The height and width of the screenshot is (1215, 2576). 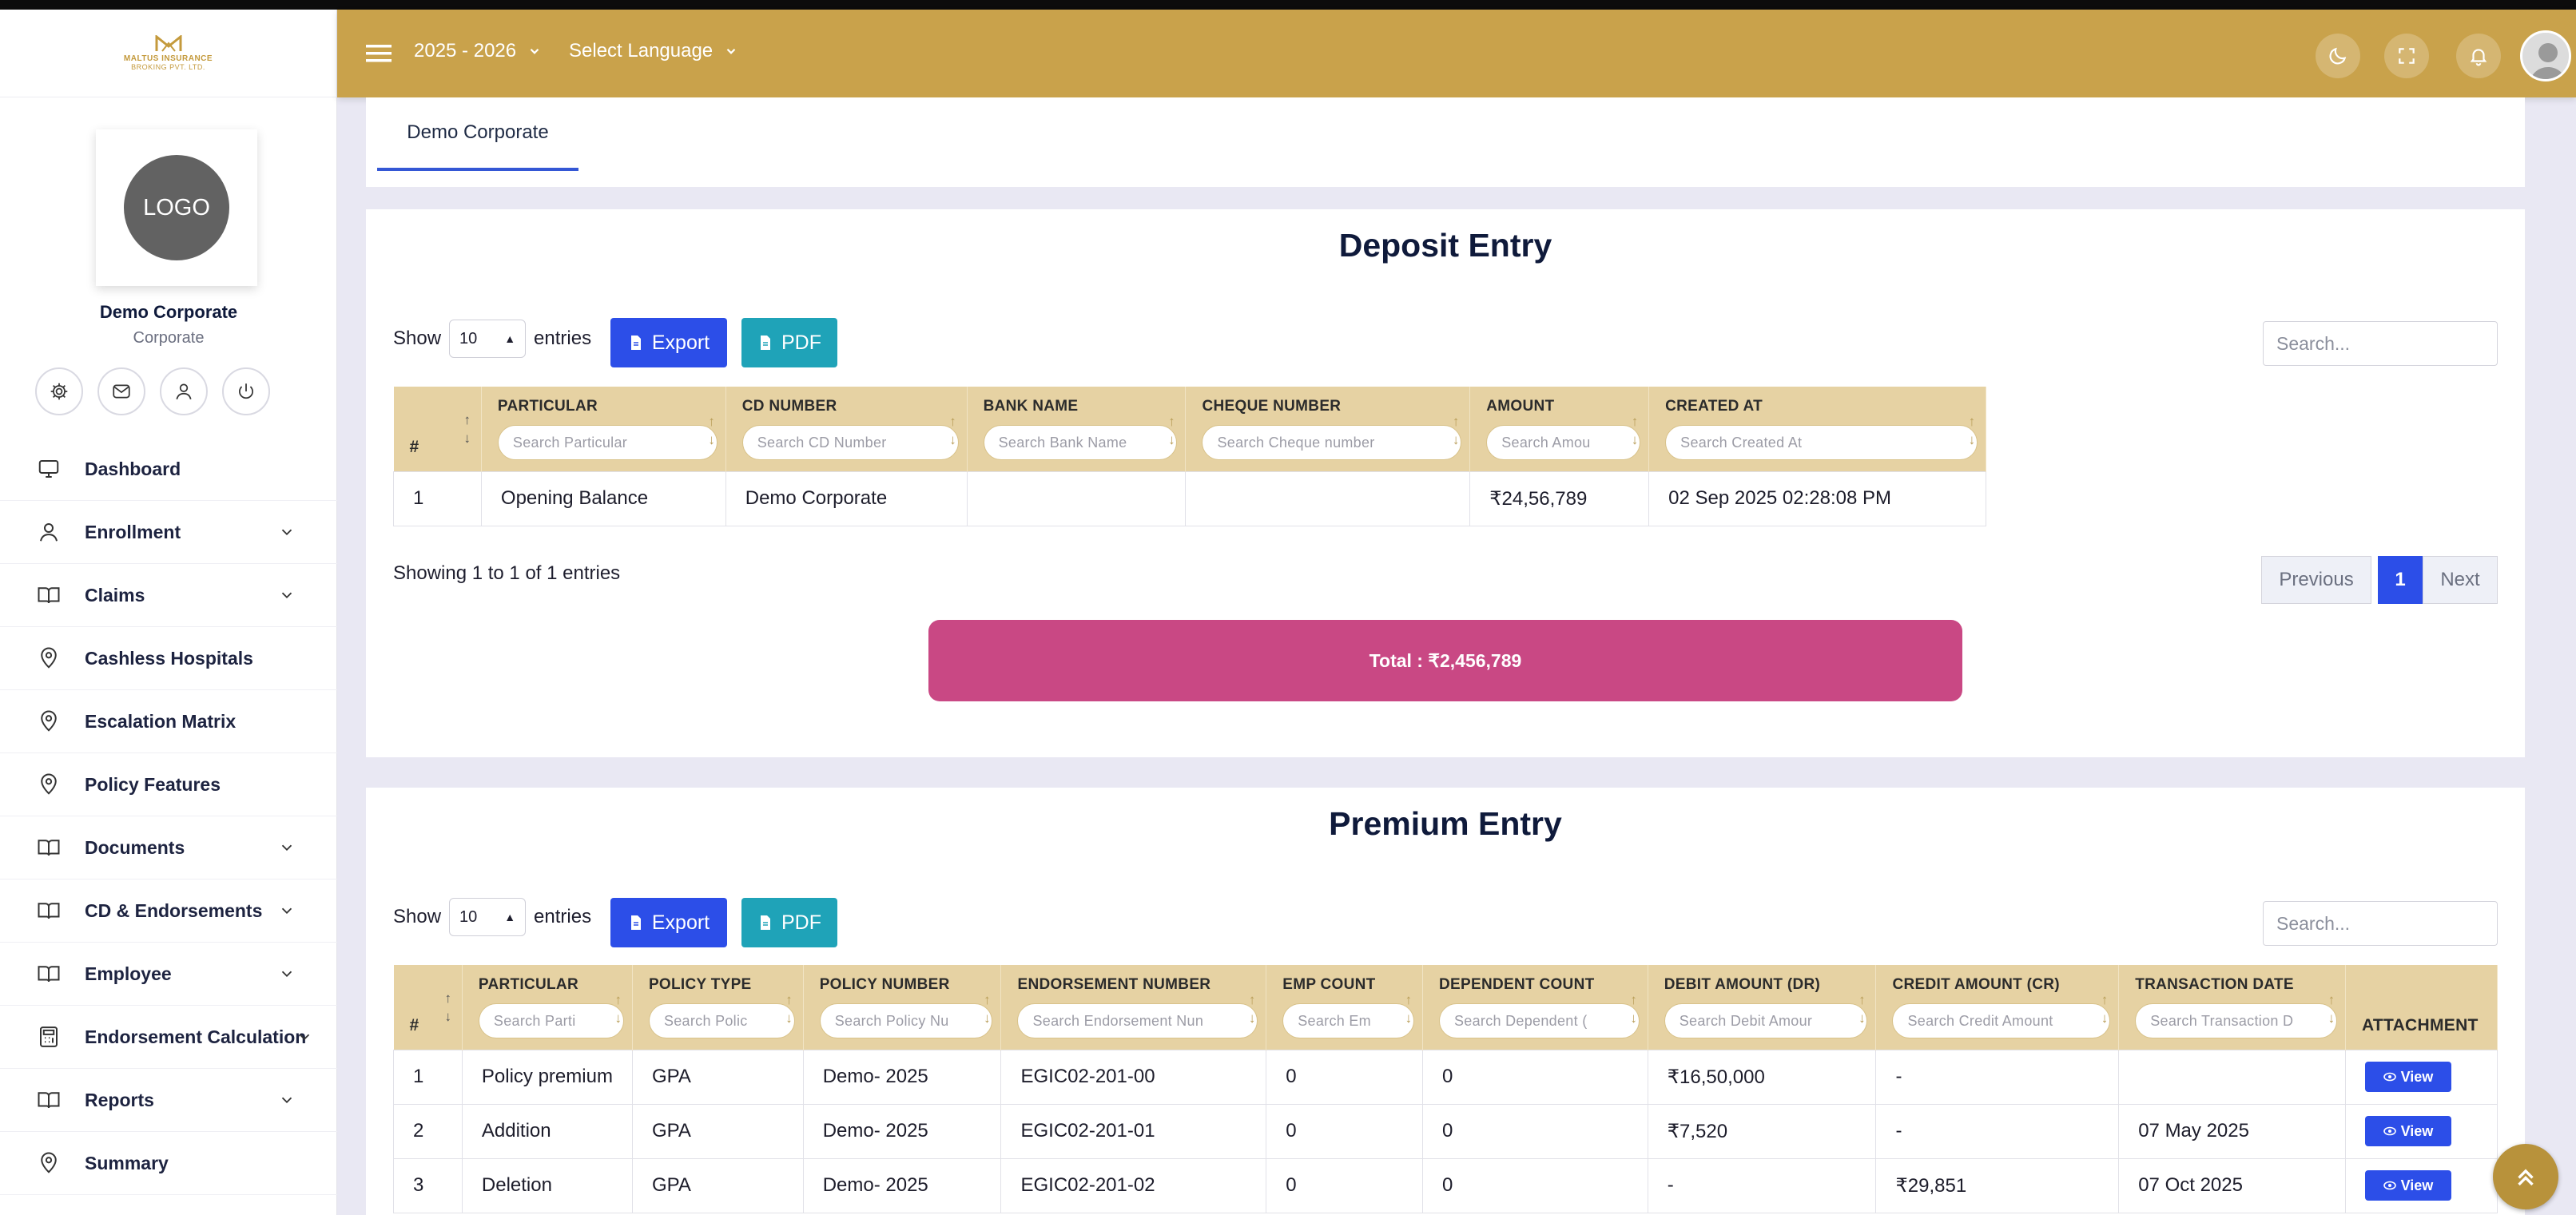 What do you see at coordinates (1456, 53) in the screenshot?
I see `top-header: 2025 - 2026 Select Language` at bounding box center [1456, 53].